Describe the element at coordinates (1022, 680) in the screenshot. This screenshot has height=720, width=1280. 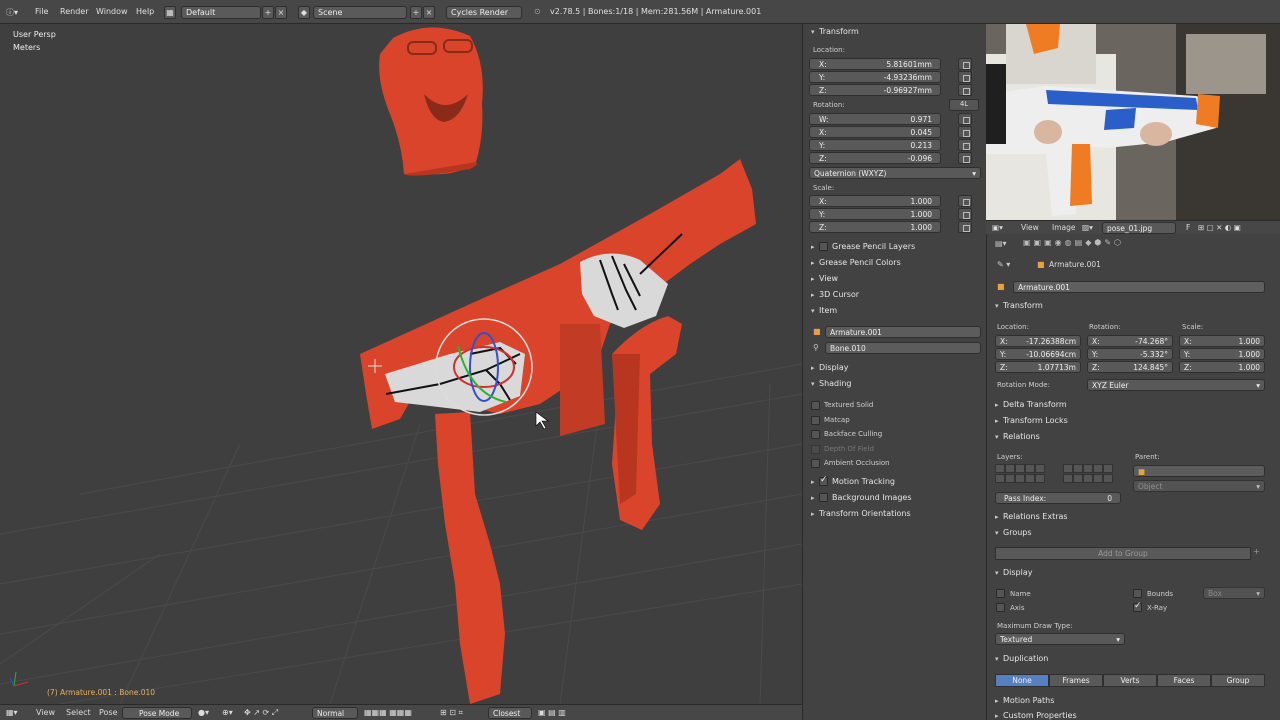
I see `dup-none-button: None` at that location.